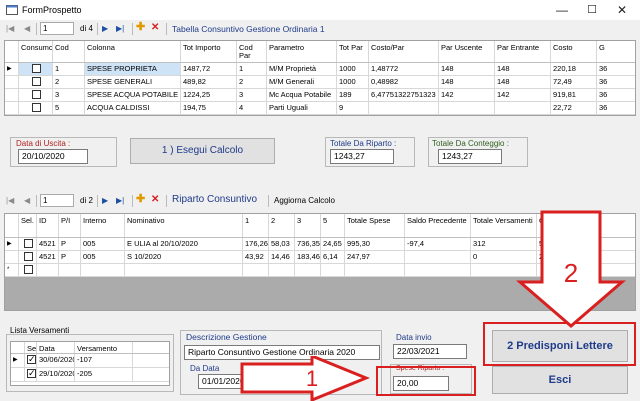 This screenshot has height=401, width=640. I want to click on table-cell: 142, so click(467, 95).